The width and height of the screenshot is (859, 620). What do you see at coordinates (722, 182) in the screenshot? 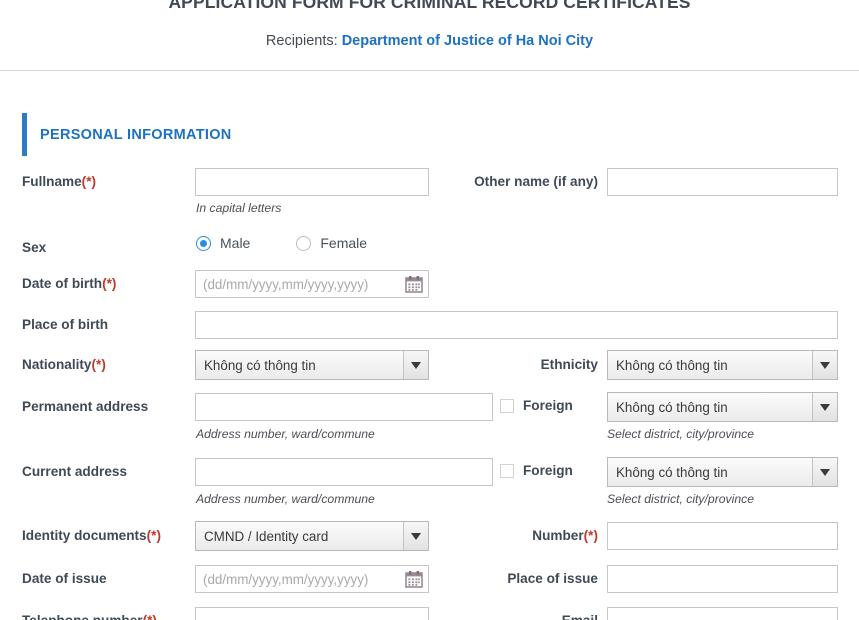
I see `other-name-input` at bounding box center [722, 182].